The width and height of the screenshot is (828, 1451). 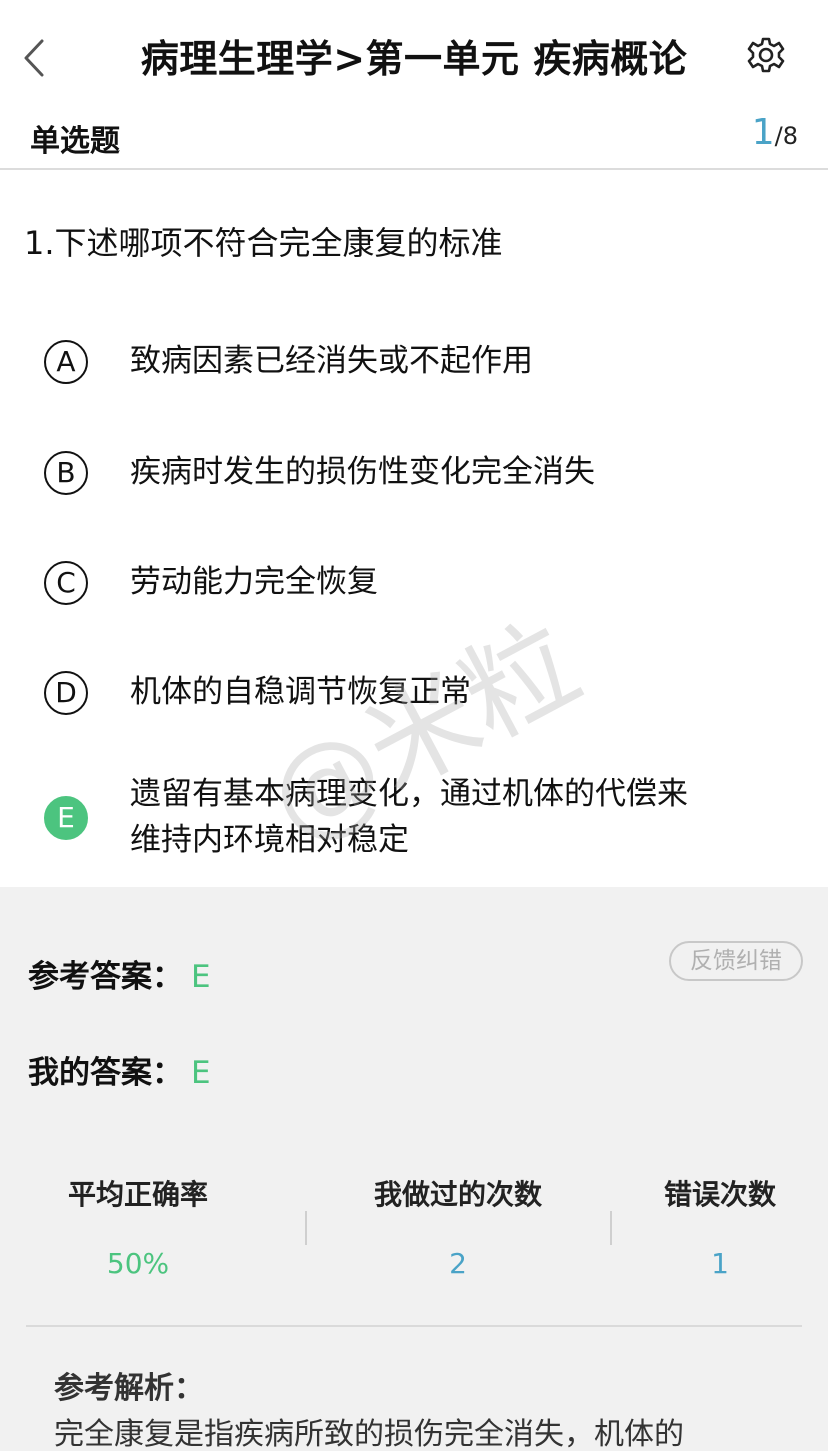 I want to click on page-title: 病理生理学>第一单元 疾病概论, so click(x=414, y=59).